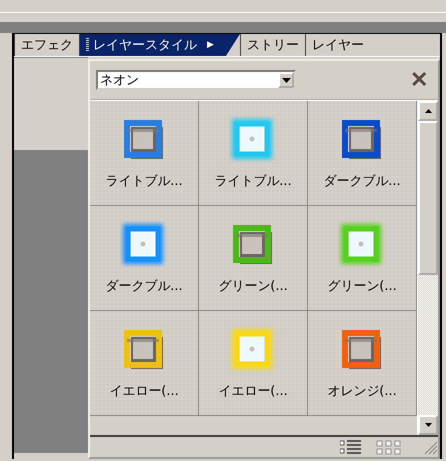  I want to click on down-arrow-icon, so click(428, 425).